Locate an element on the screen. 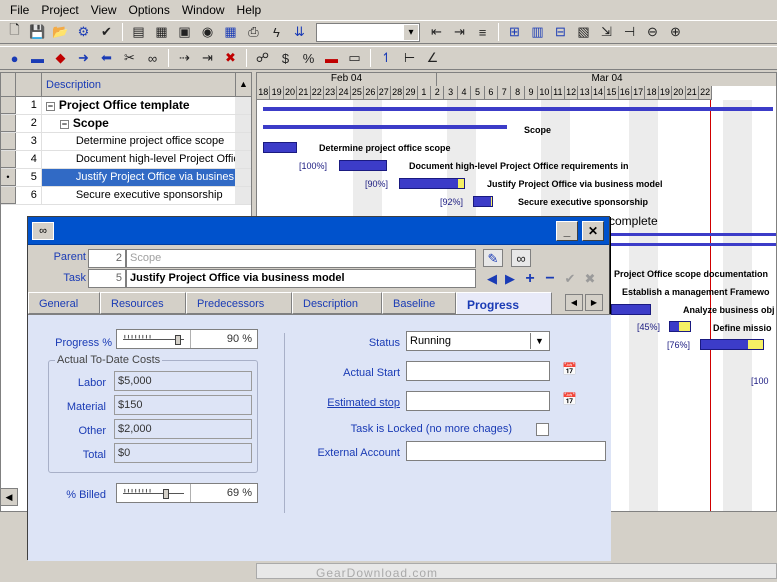 The image size is (777, 582). arrow-left-icon: ⬅ is located at coordinates (106, 58).